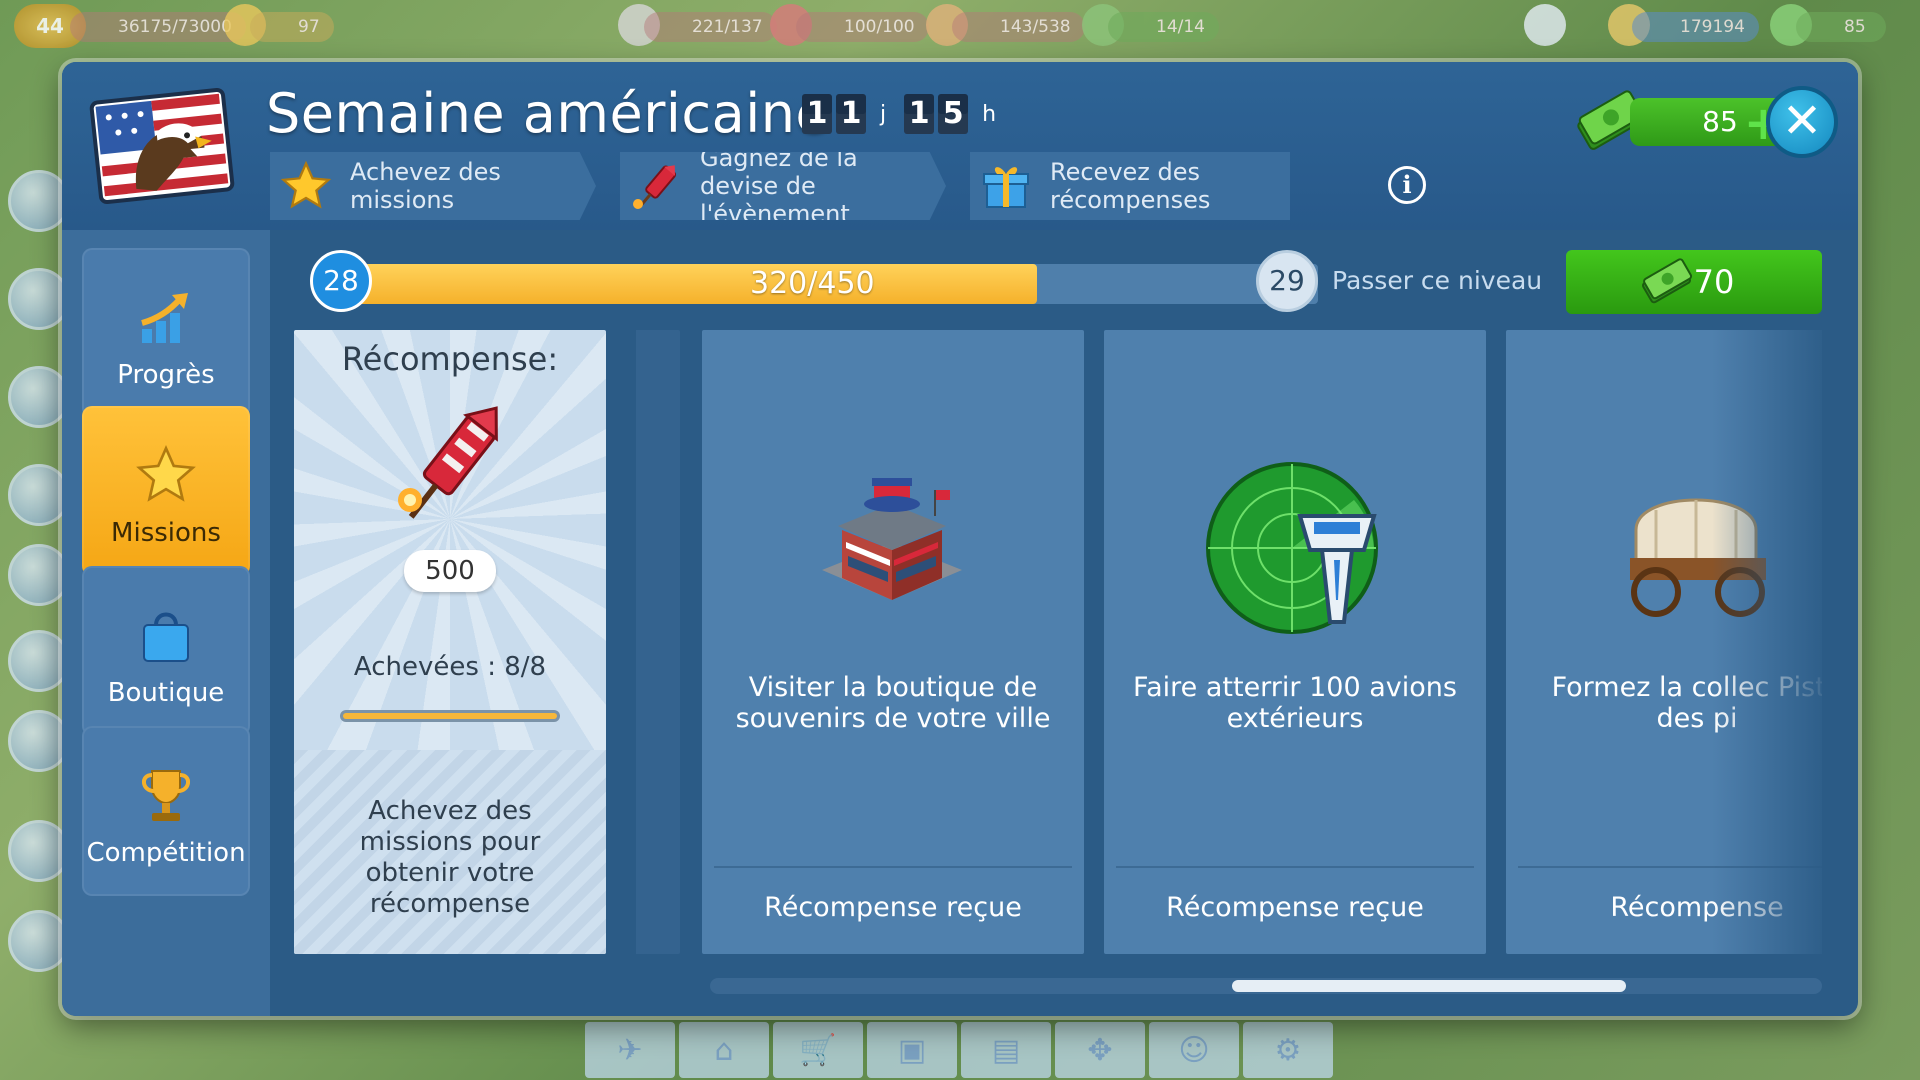 The width and height of the screenshot is (1920, 1080). What do you see at coordinates (658, 642) in the screenshot?
I see `mission-card` at bounding box center [658, 642].